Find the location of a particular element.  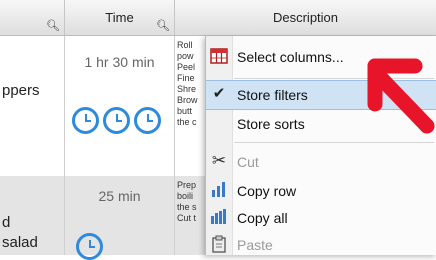

time-cell: 1 hr 30 min is located at coordinates (120, 106).